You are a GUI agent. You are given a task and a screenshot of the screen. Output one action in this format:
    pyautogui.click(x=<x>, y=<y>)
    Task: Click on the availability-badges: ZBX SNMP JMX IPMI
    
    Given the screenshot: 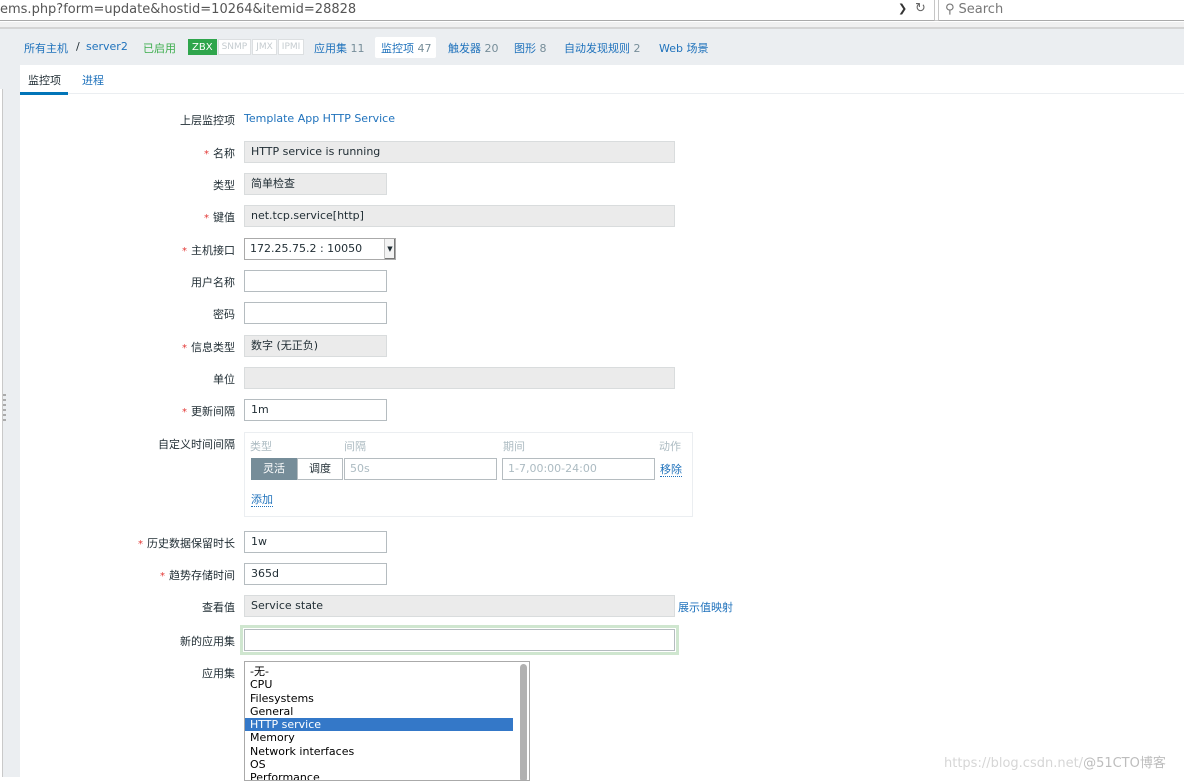 What is the action you would take?
    pyautogui.click(x=246, y=47)
    